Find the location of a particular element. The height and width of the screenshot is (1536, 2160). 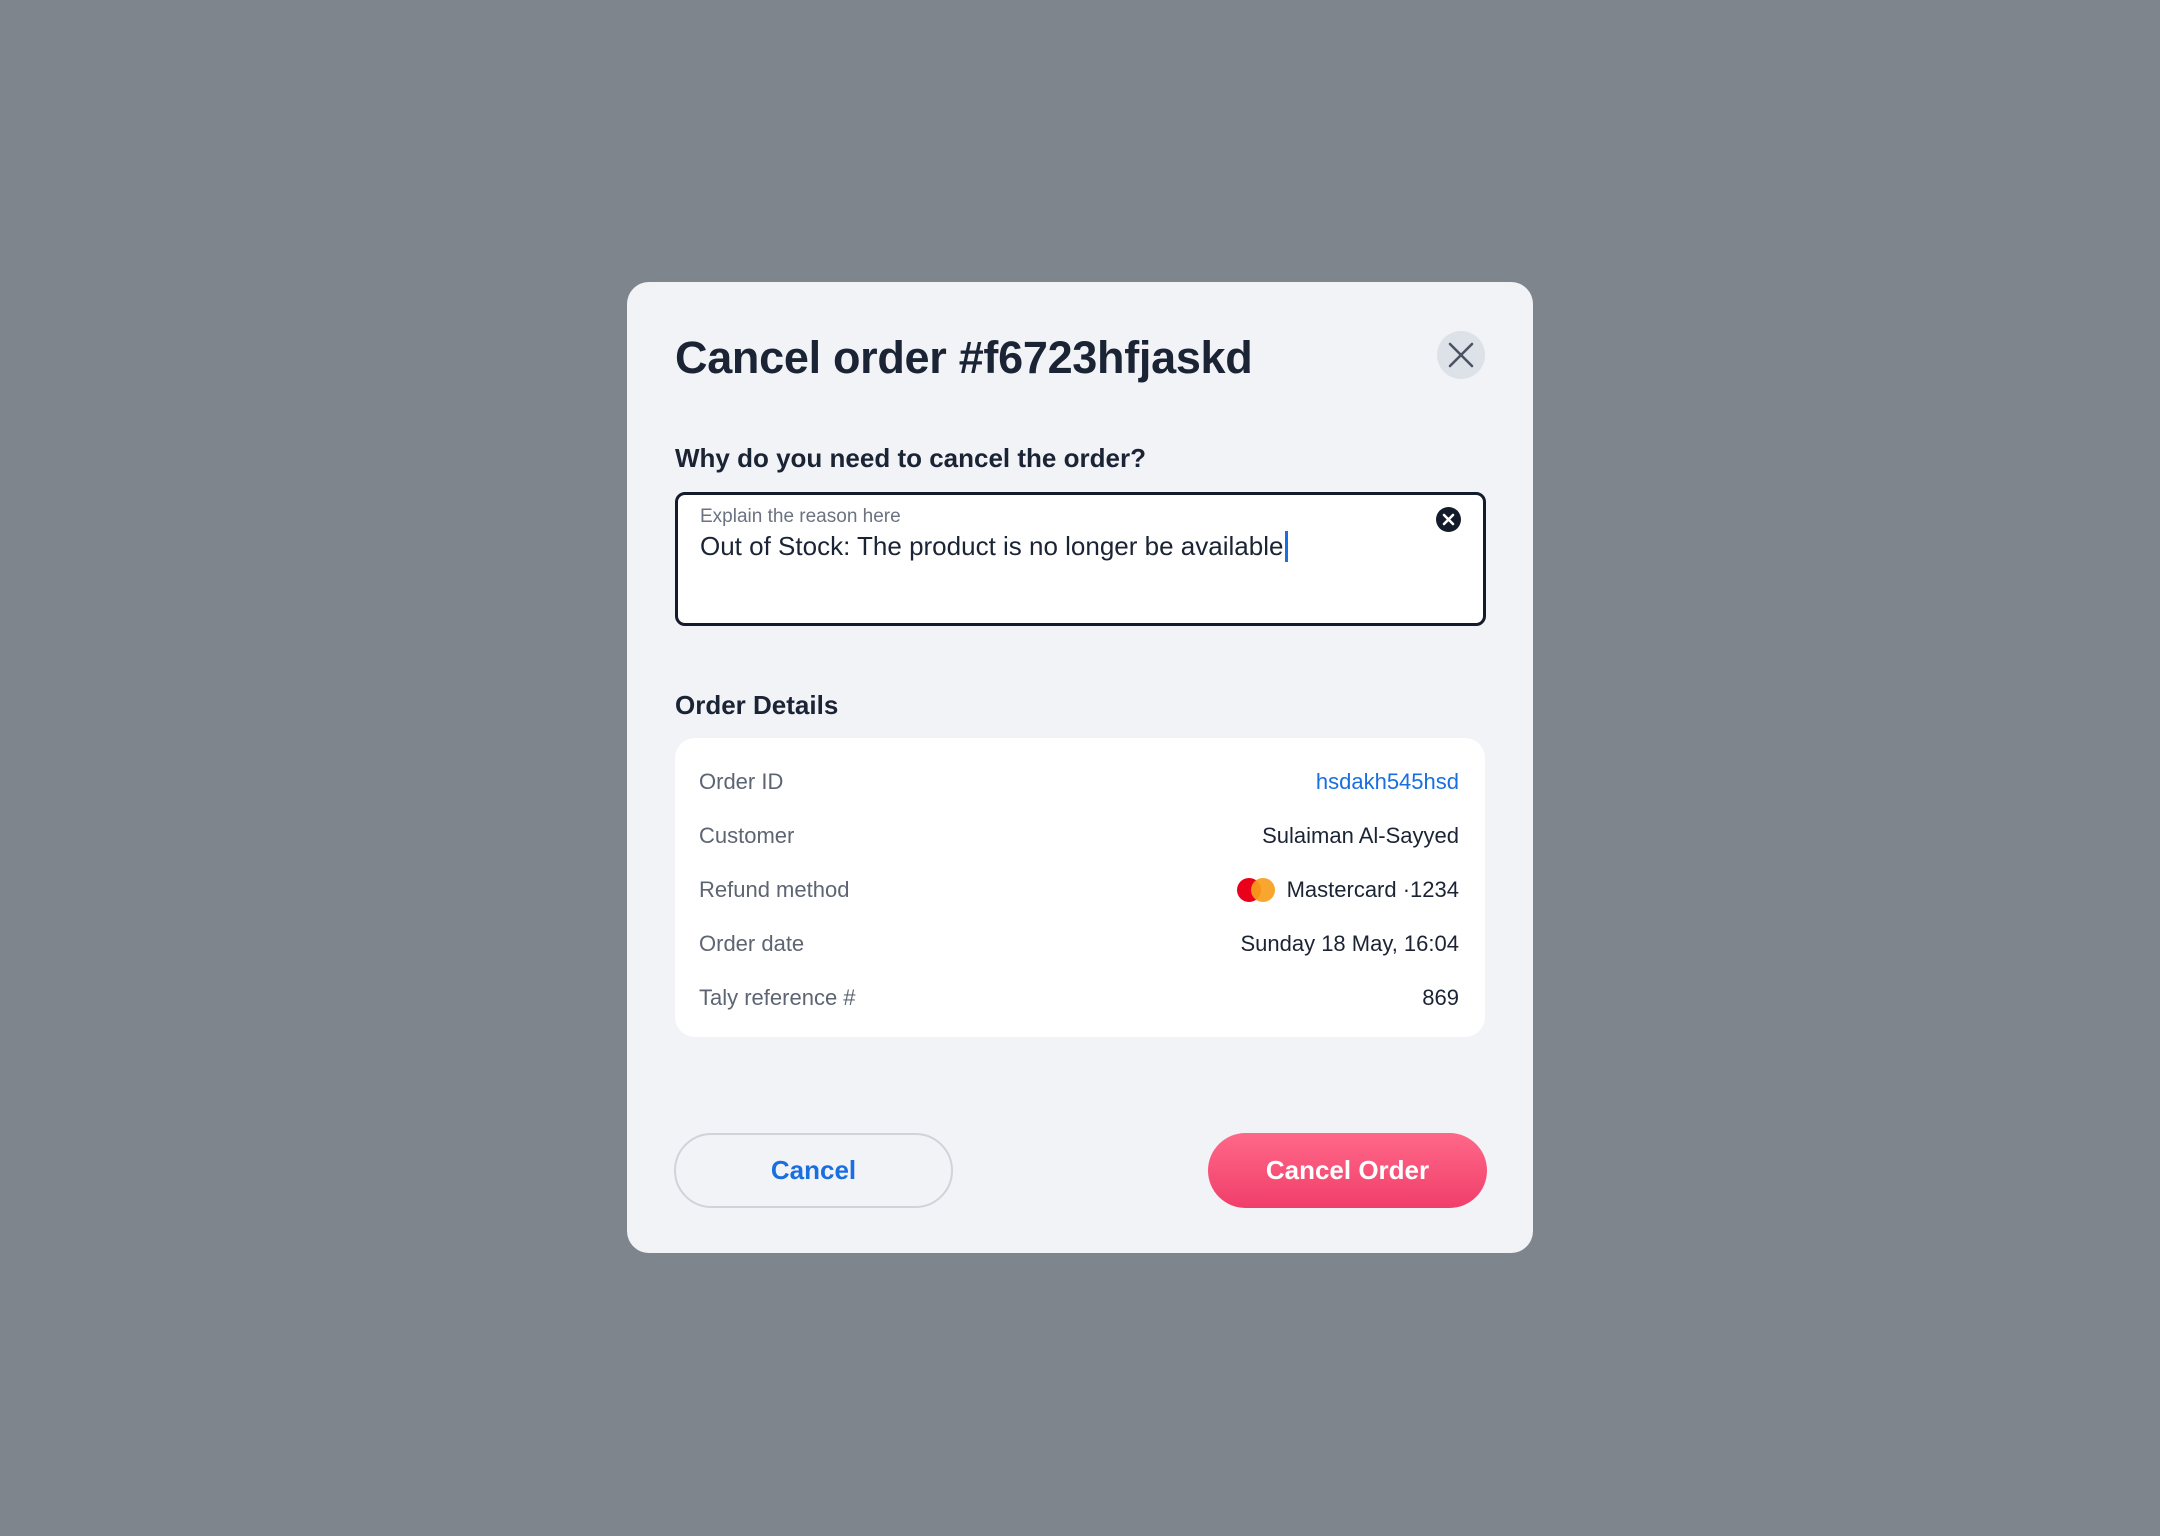

detail-row-customer: Customer Sulaiman Al-Sayyed is located at coordinates (1079, 836).